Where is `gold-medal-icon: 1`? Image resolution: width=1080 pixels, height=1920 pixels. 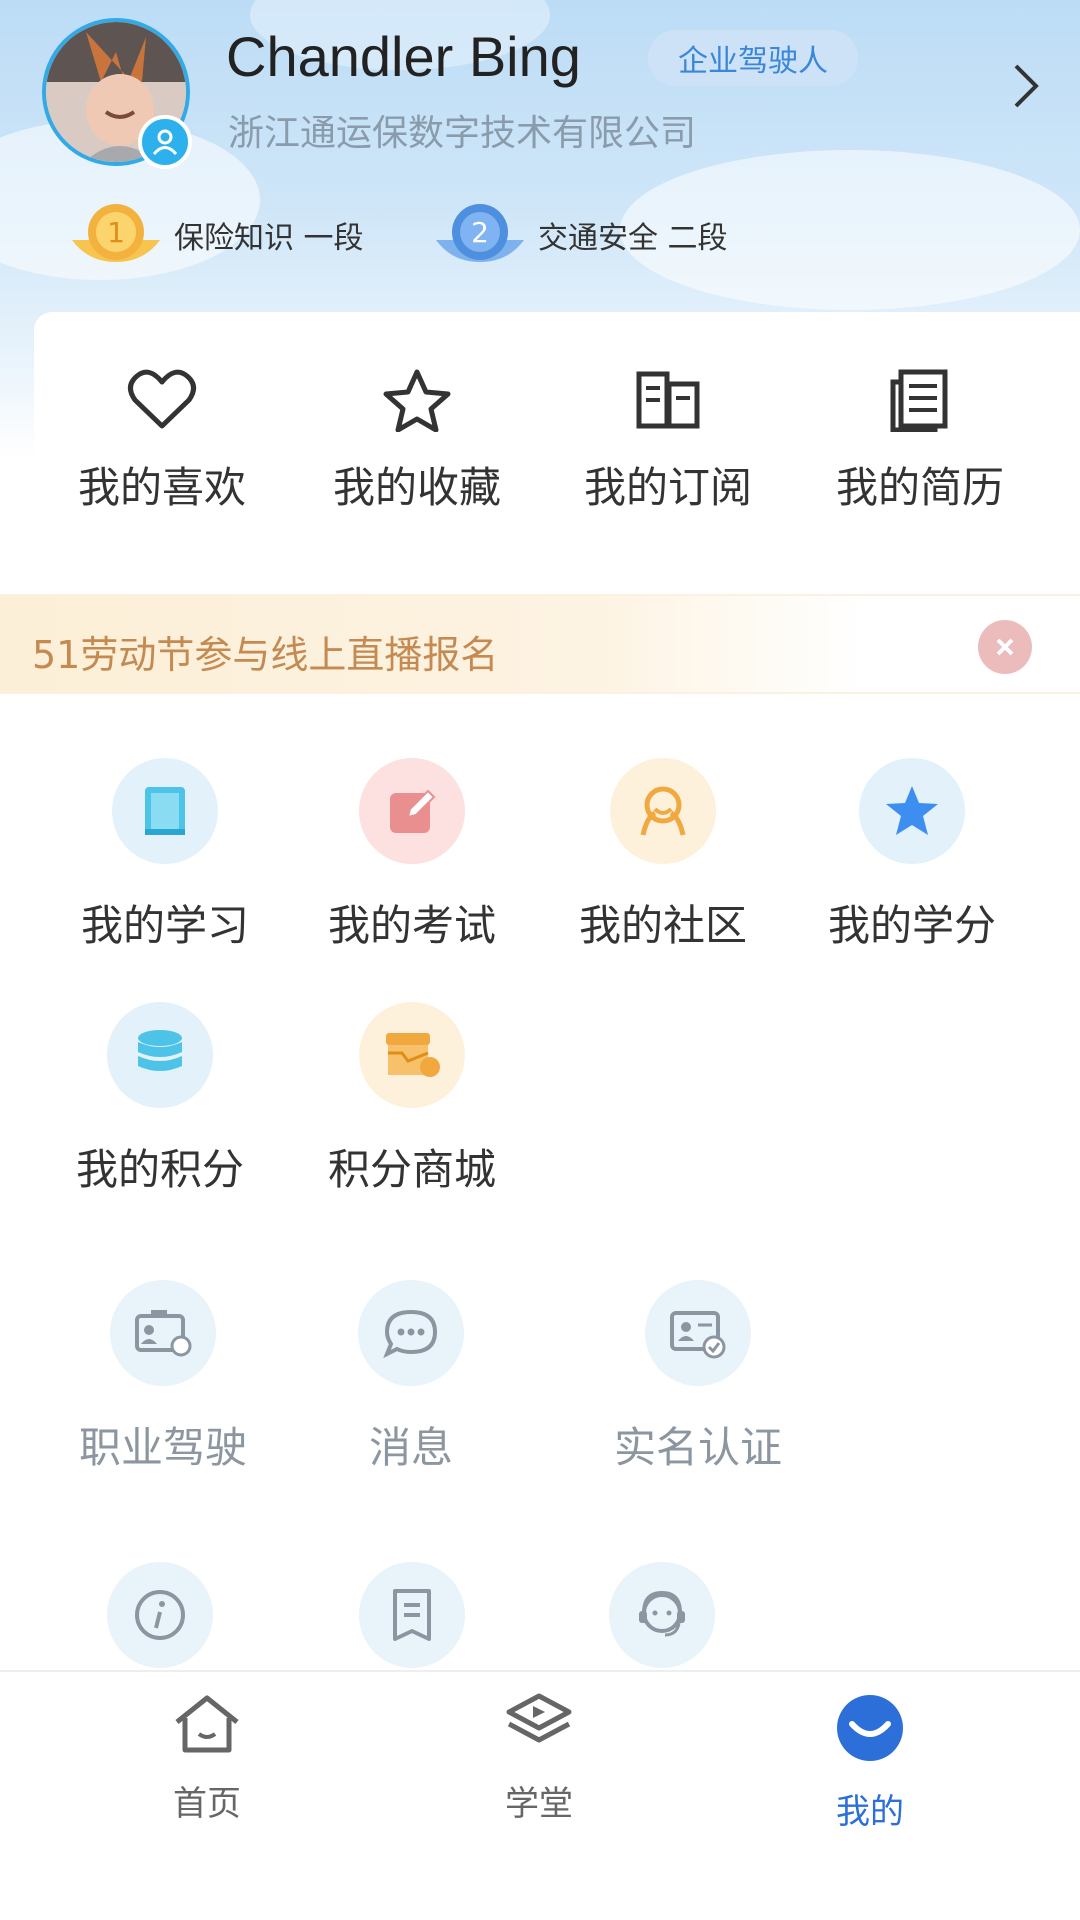 gold-medal-icon: 1 is located at coordinates (116, 233).